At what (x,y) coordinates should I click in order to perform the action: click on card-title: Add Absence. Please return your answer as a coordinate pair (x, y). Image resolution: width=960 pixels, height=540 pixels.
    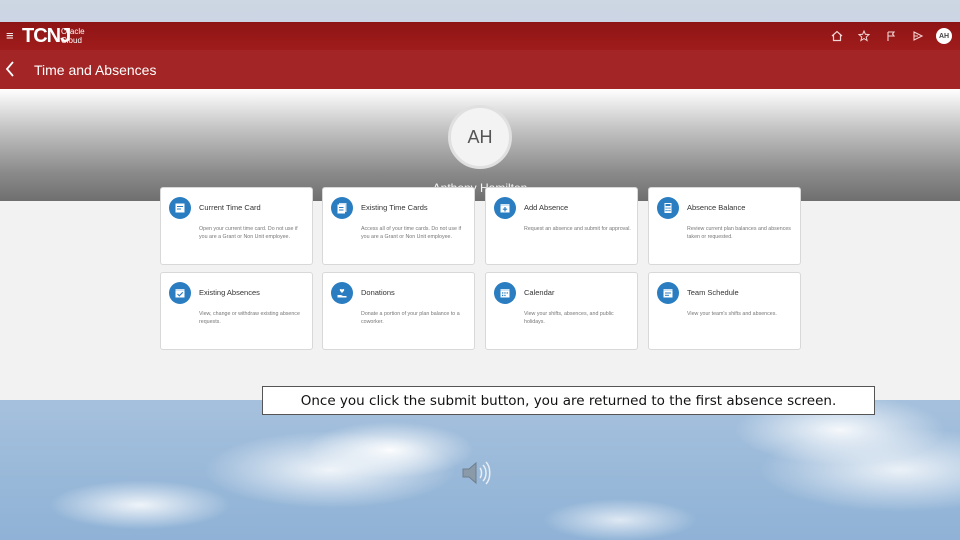
    Looking at the image, I should click on (546, 207).